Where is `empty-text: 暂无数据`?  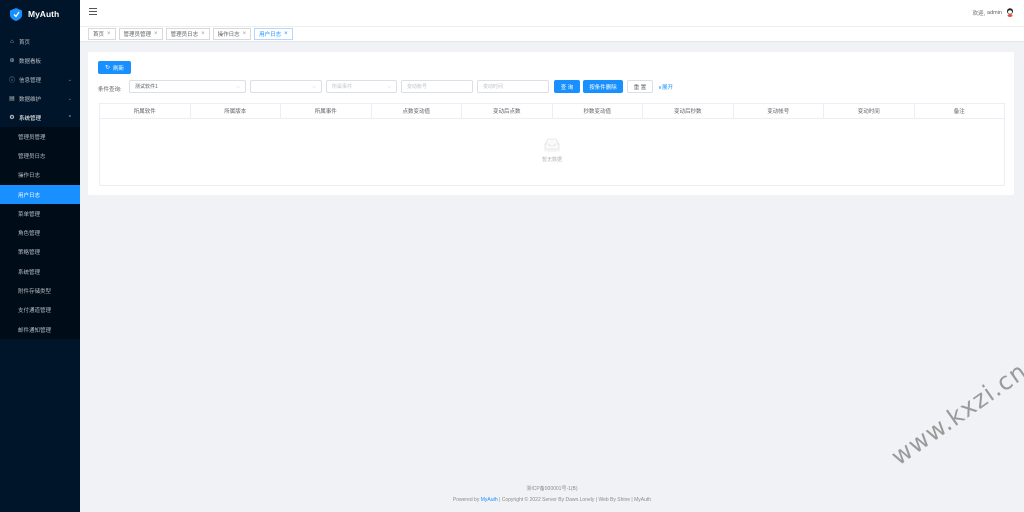 empty-text: 暂无数据 is located at coordinates (551, 160).